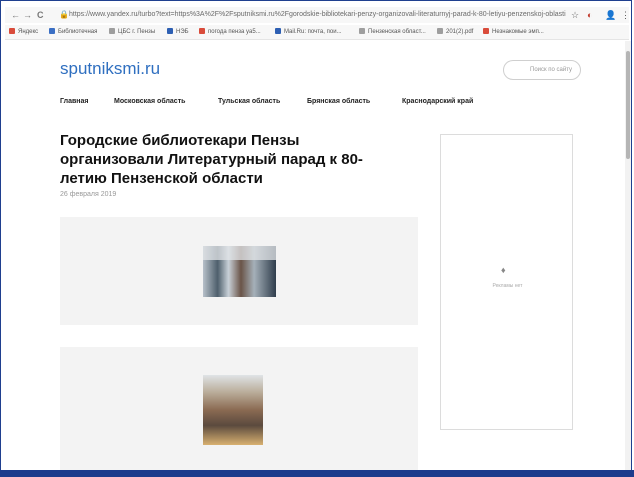 The image size is (634, 477). What do you see at coordinates (610, 15) in the screenshot?
I see `profile-icon: 👤` at bounding box center [610, 15].